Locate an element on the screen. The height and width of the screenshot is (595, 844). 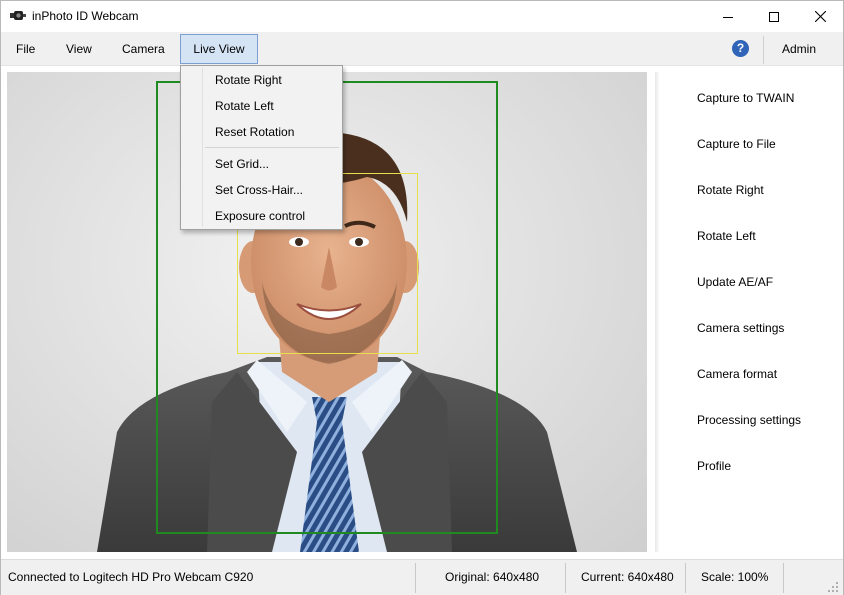
maximize-icon is located at coordinates (774, 16).